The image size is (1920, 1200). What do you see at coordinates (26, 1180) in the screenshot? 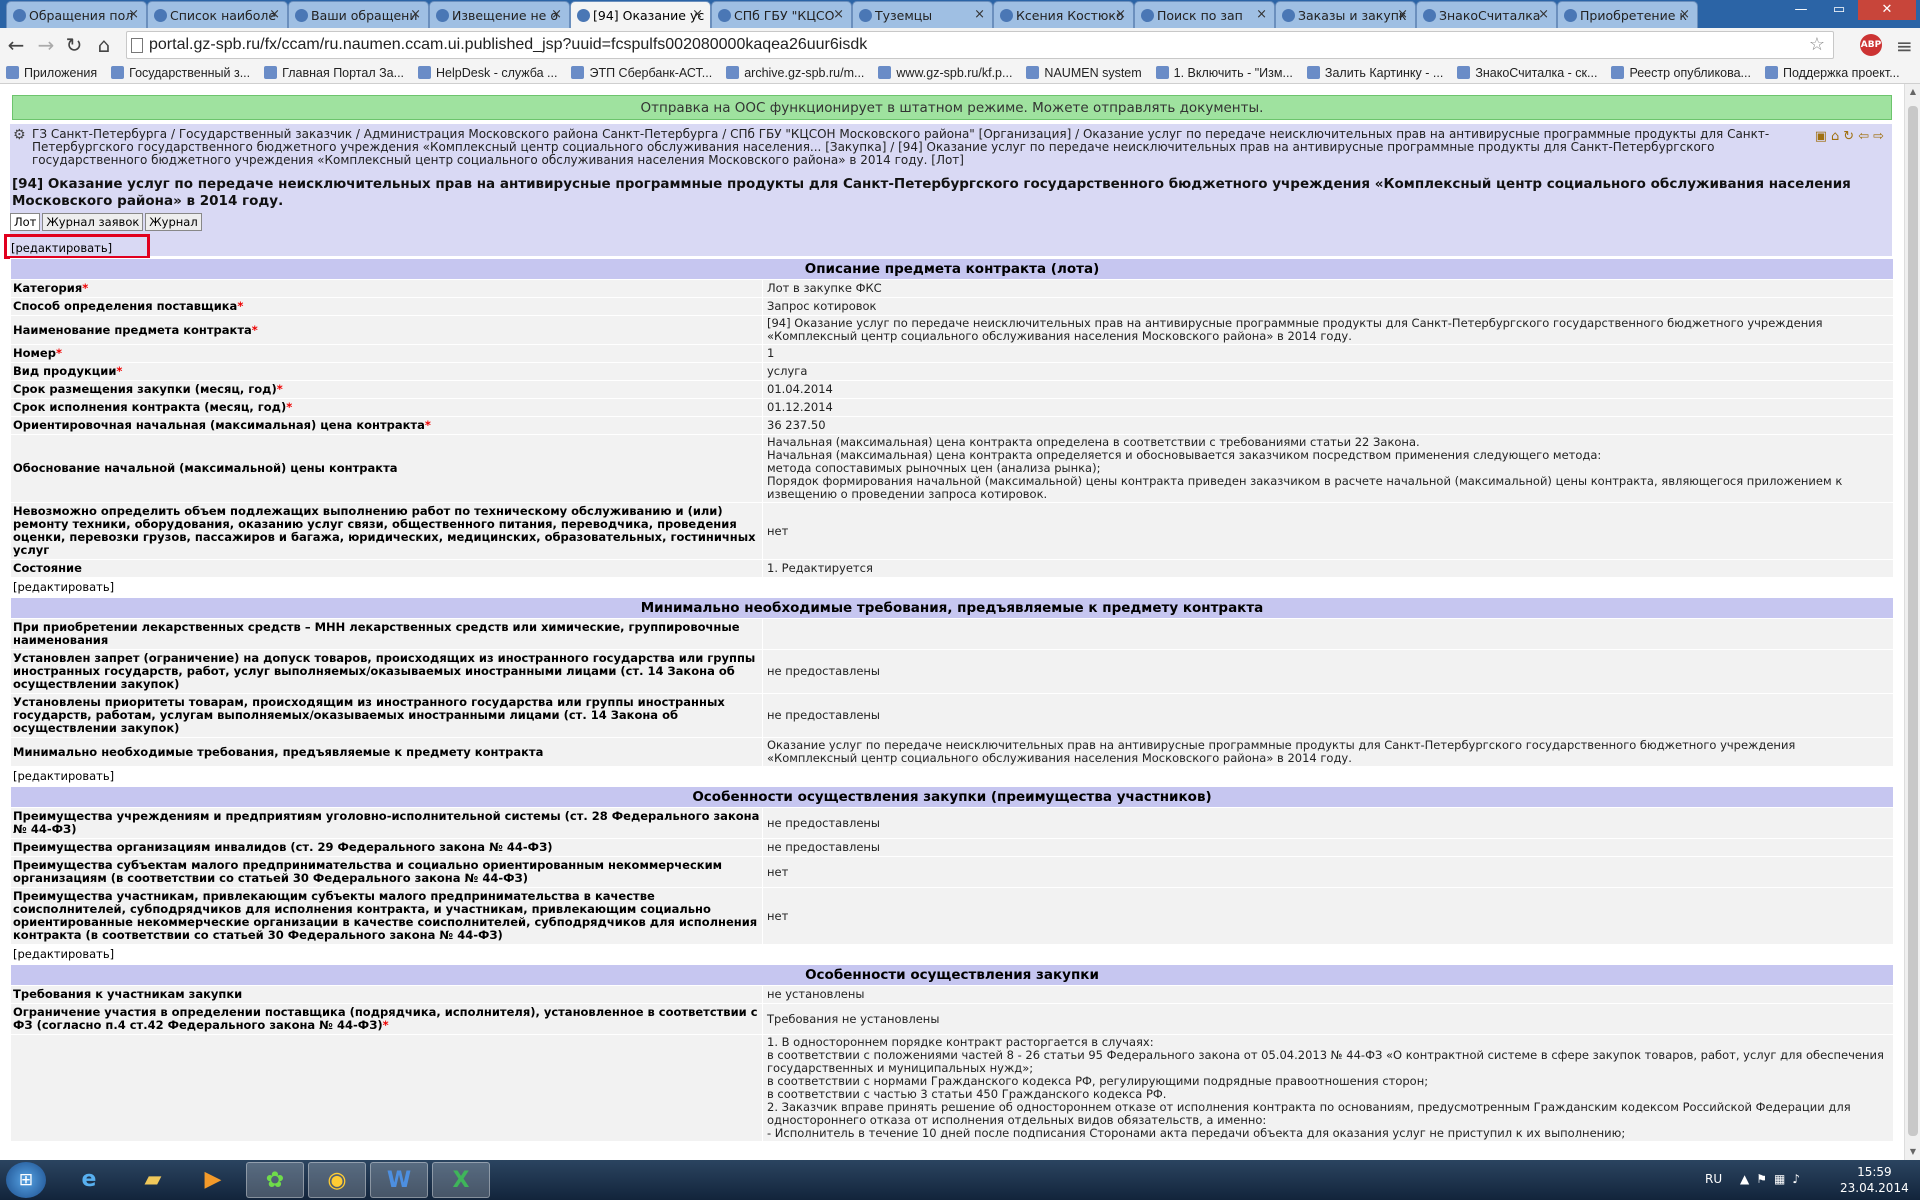
I see `windows-start-icon: ⊞` at bounding box center [26, 1180].